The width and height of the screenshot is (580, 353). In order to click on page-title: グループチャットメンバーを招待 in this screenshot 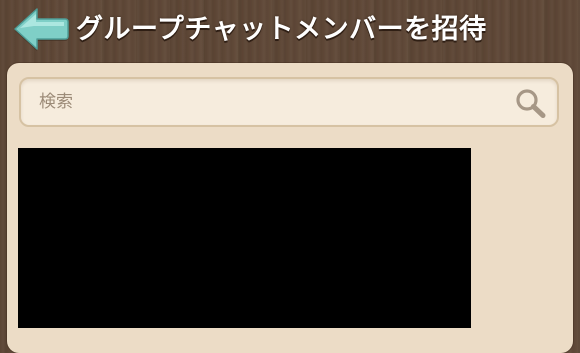, I will do `click(281, 29)`.